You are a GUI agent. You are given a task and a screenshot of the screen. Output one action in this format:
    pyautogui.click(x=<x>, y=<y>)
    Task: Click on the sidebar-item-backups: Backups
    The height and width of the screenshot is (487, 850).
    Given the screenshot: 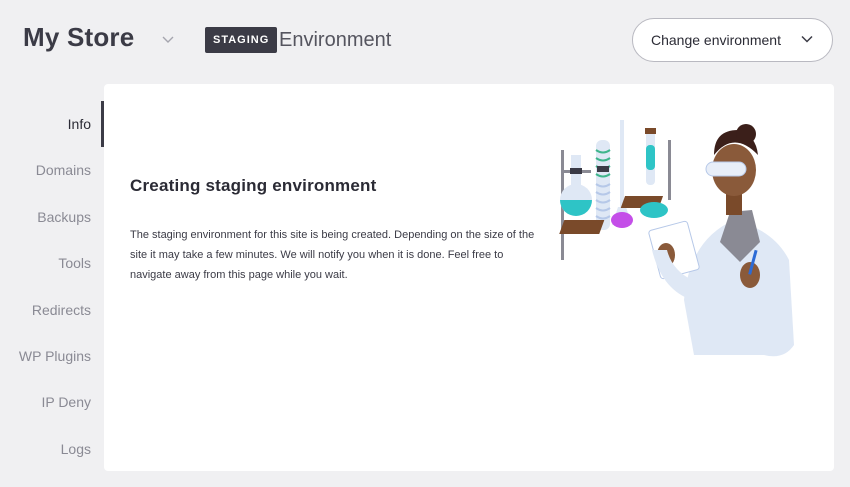 What is the action you would take?
    pyautogui.click(x=52, y=217)
    